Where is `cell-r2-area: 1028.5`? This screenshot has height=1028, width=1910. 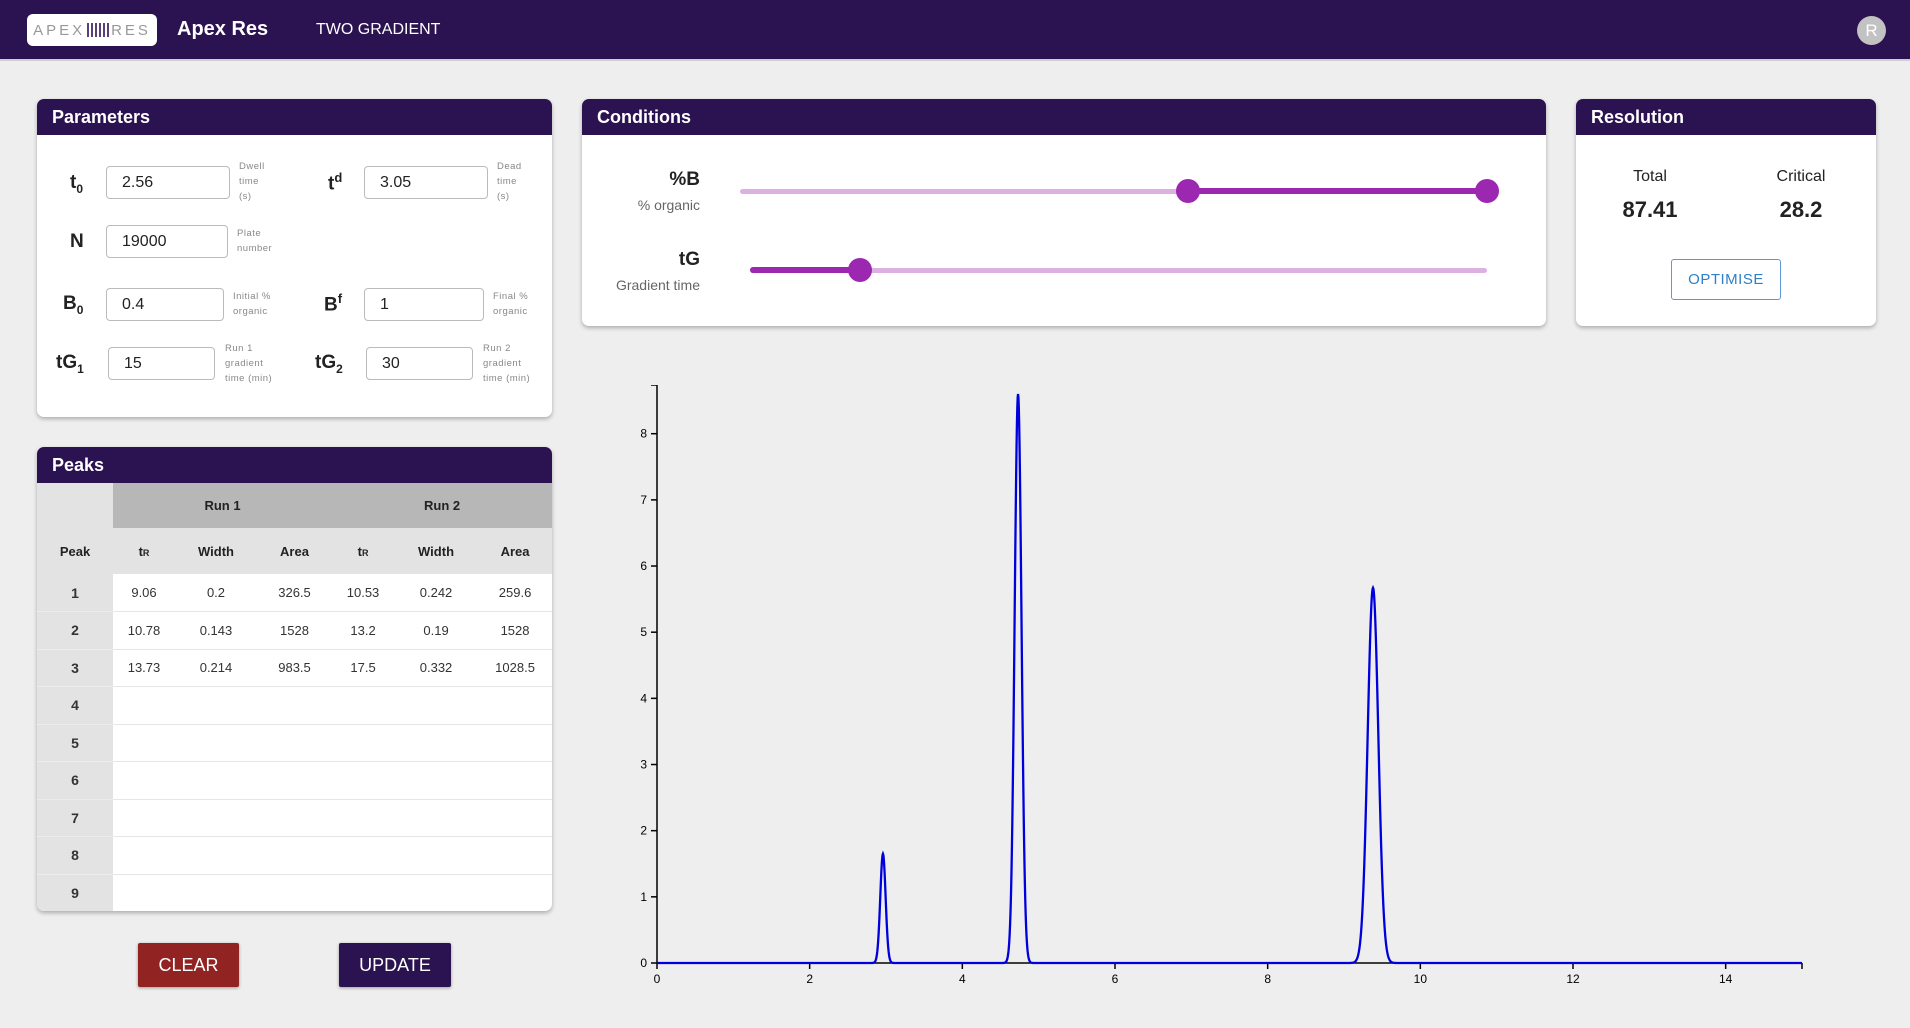 cell-r2-area: 1028.5 is located at coordinates (515, 668).